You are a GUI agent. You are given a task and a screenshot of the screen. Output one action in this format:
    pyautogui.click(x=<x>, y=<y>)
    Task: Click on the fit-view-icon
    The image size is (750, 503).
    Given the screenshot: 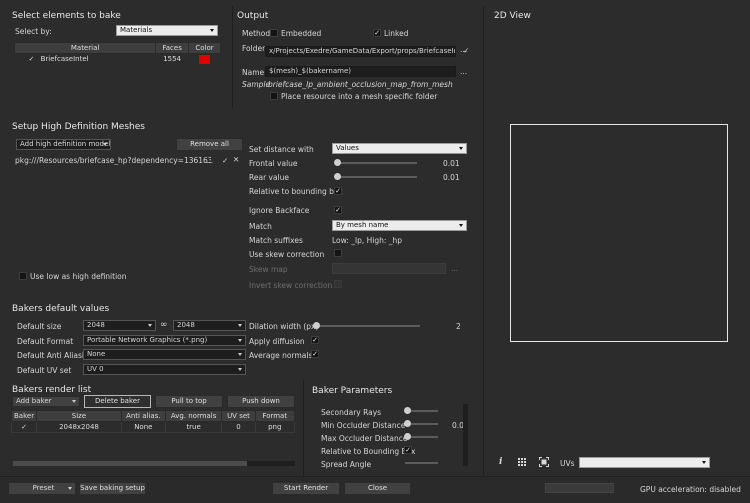 What is the action you would take?
    pyautogui.click(x=544, y=462)
    